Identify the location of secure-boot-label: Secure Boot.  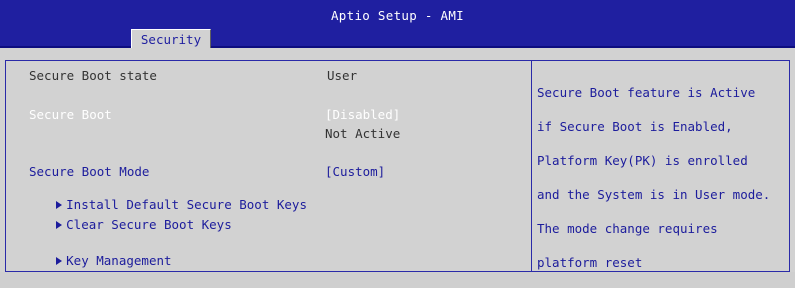
(70, 114).